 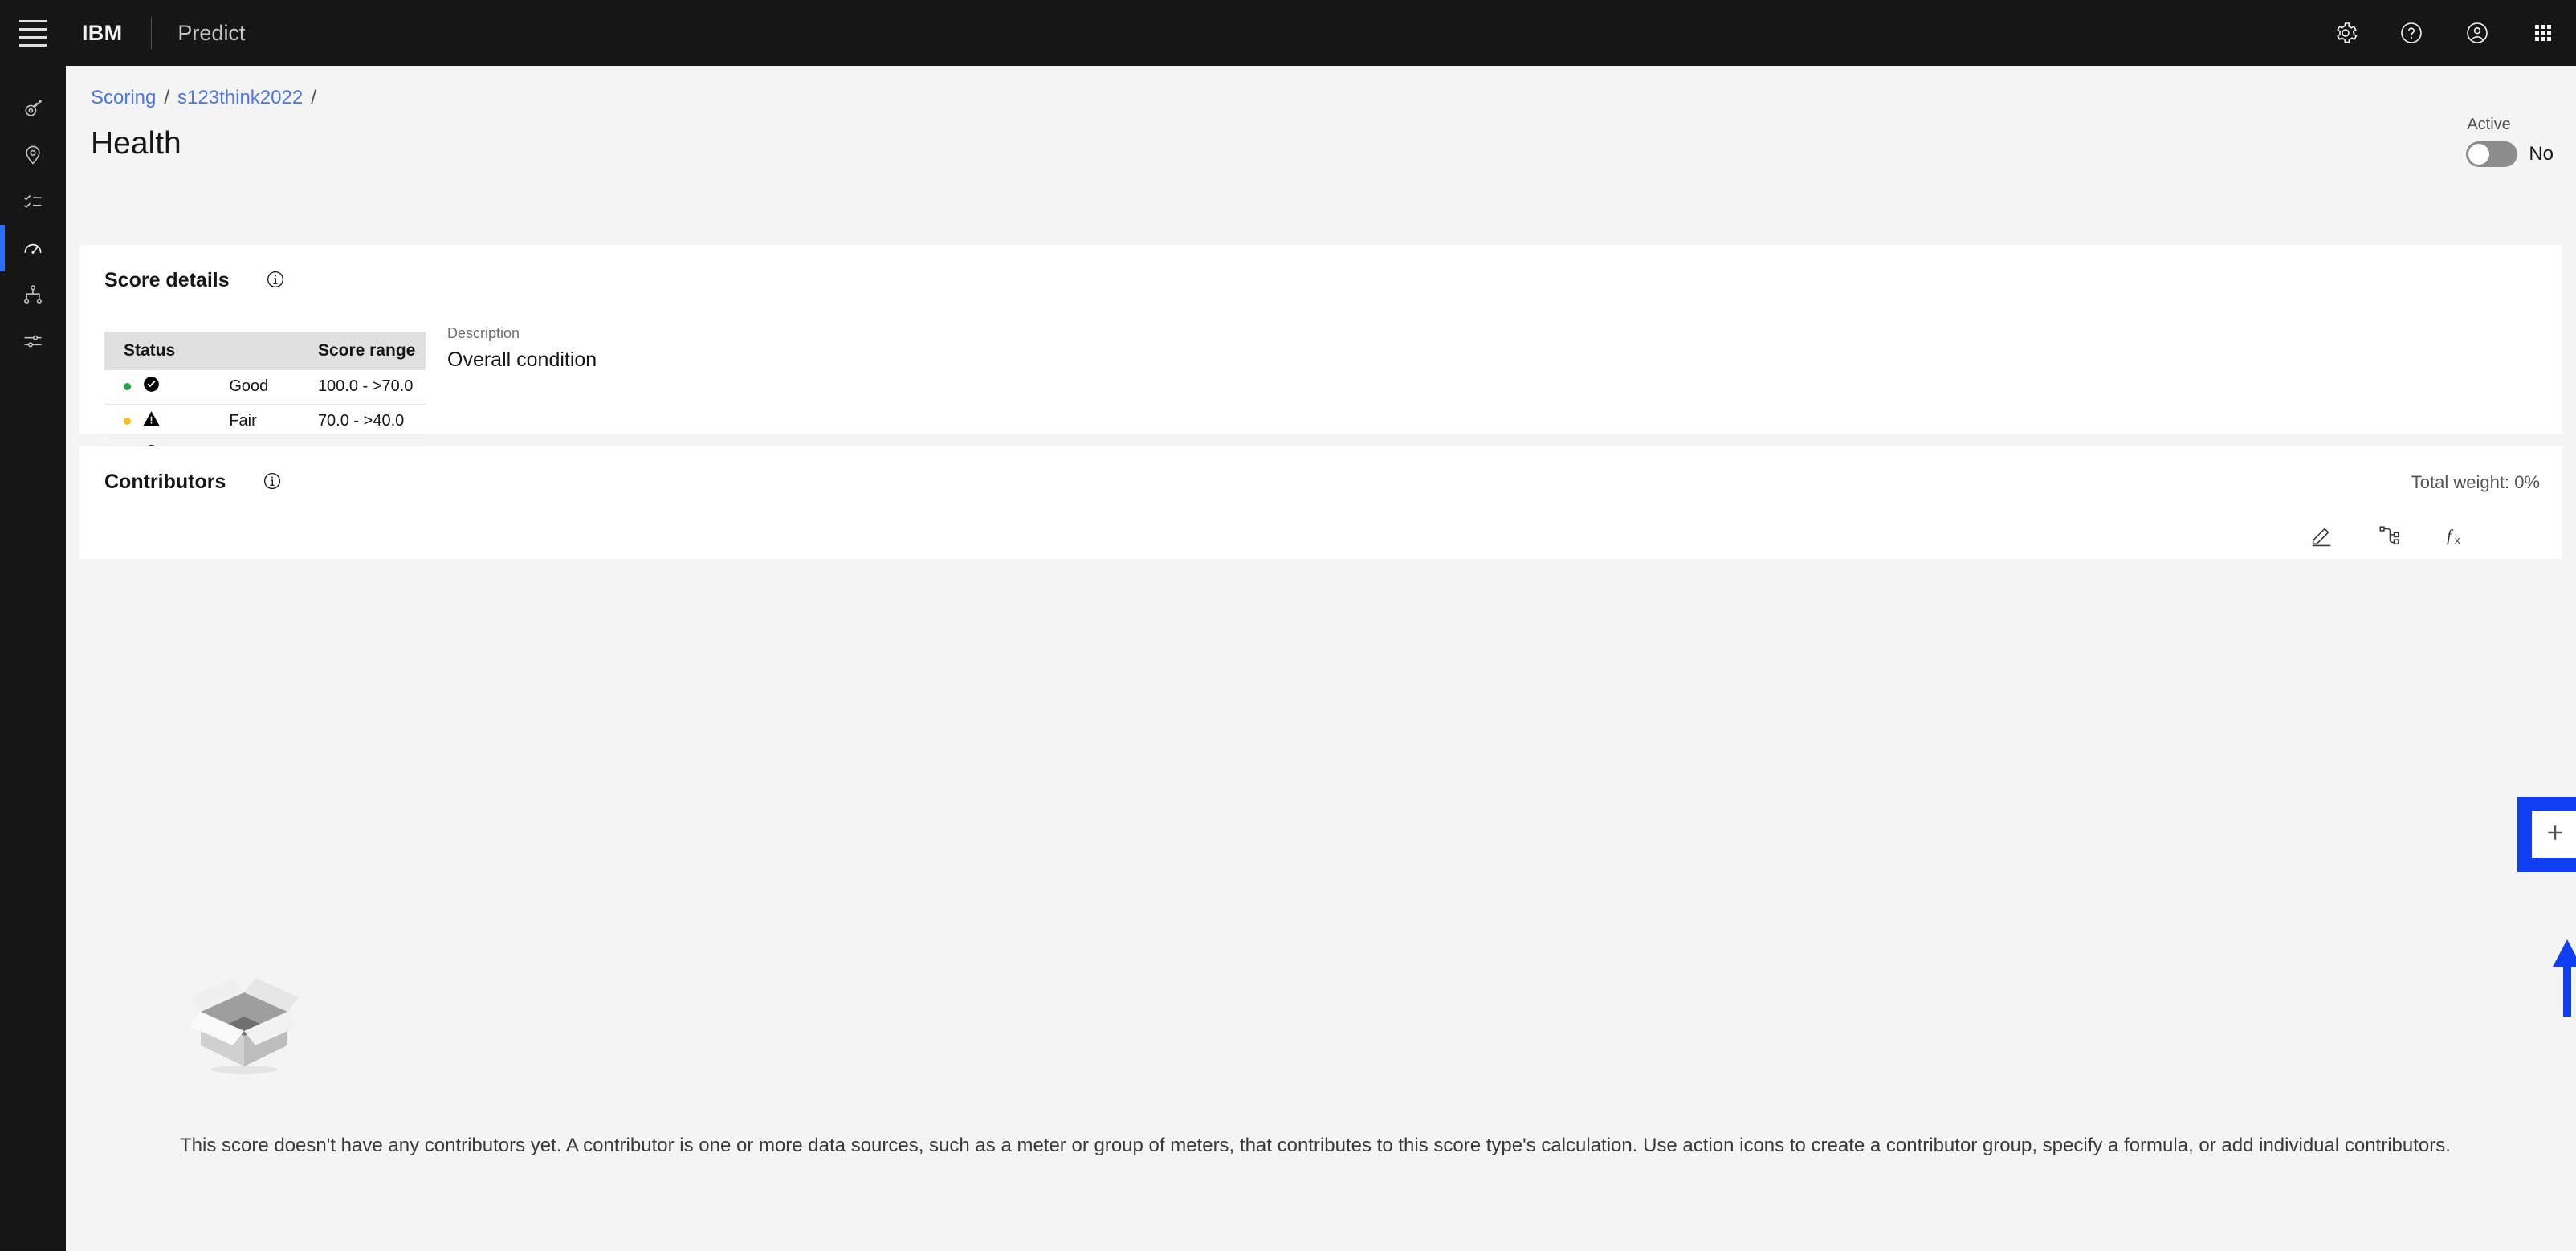 What do you see at coordinates (2564, 978) in the screenshot?
I see `up-arrow-annotation` at bounding box center [2564, 978].